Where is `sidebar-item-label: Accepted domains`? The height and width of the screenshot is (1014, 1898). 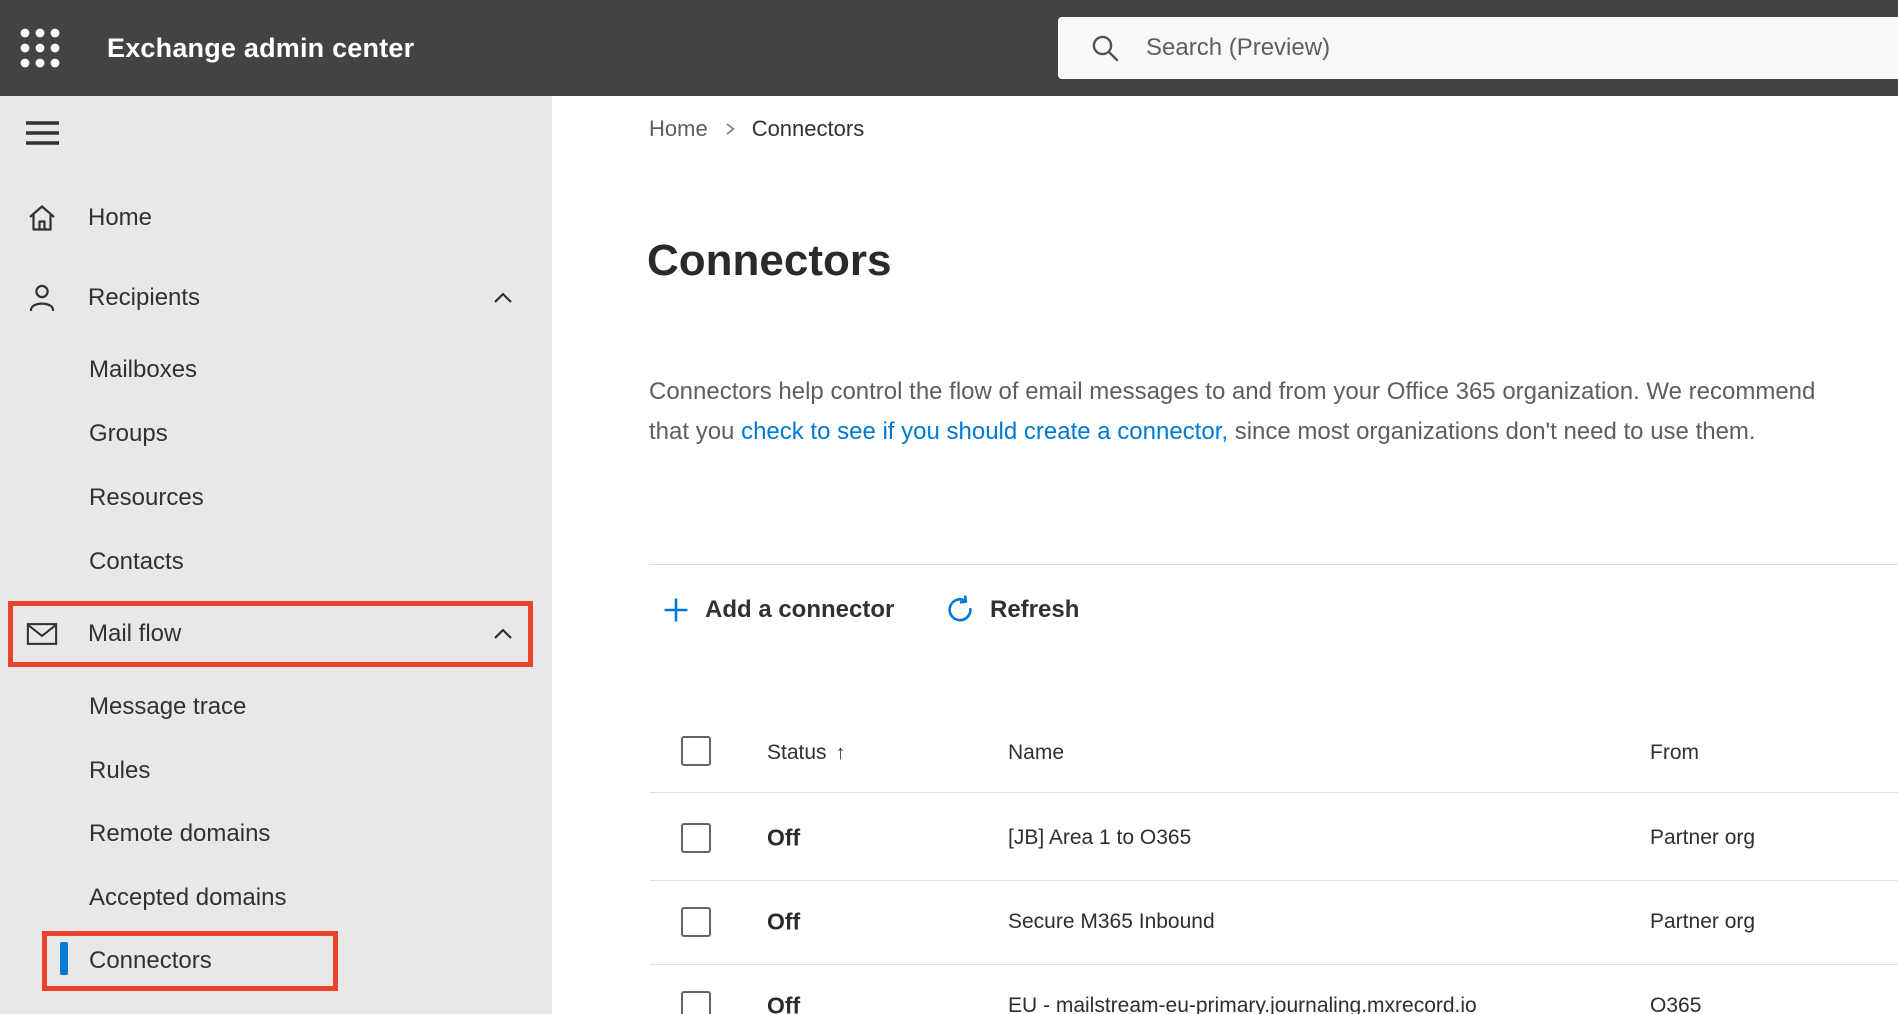 sidebar-item-label: Accepted domains is located at coordinates (188, 897).